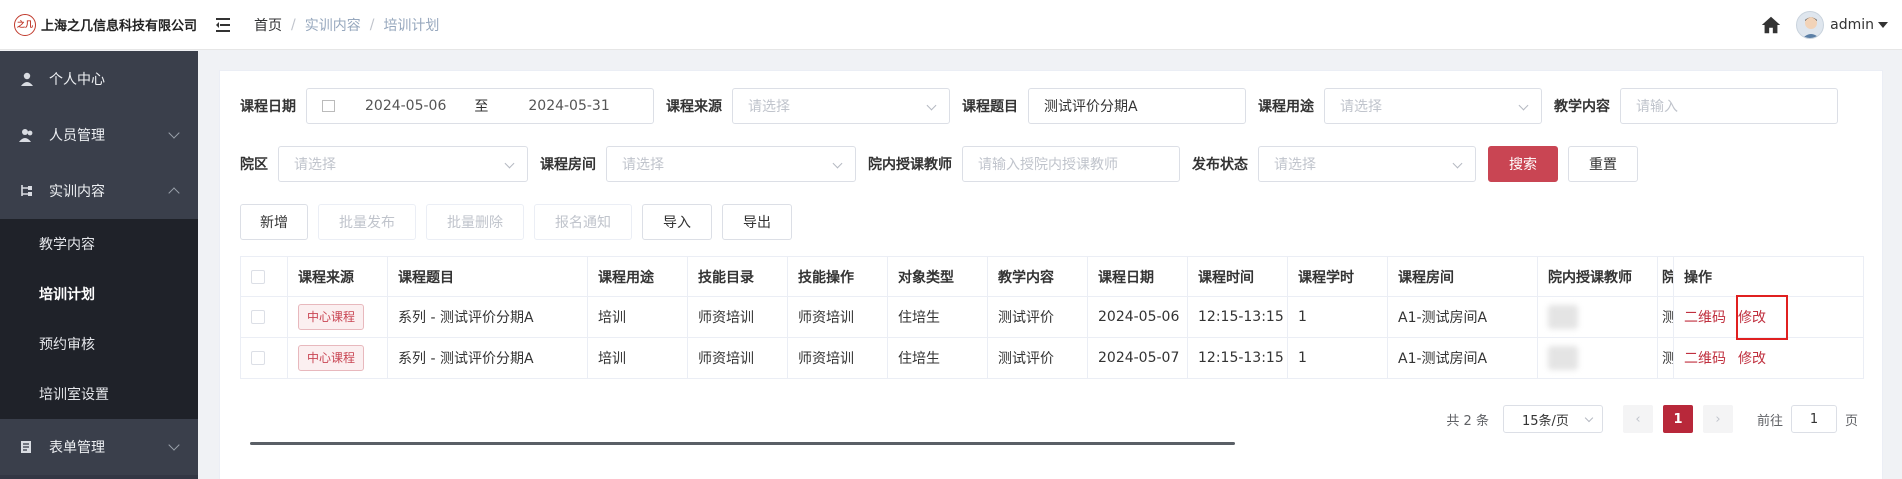 This screenshot has width=1902, height=479. What do you see at coordinates (1813, 419) in the screenshot?
I see `goto-page-input: 1` at bounding box center [1813, 419].